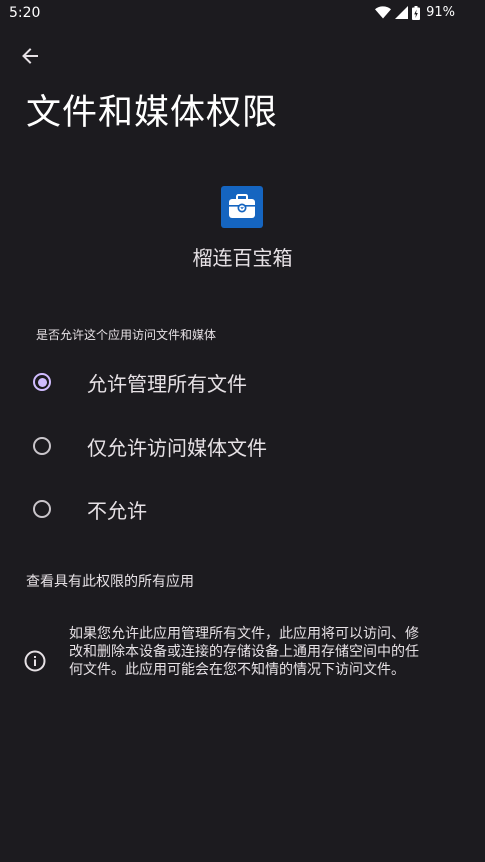  I want to click on radio-dot, so click(42, 382).